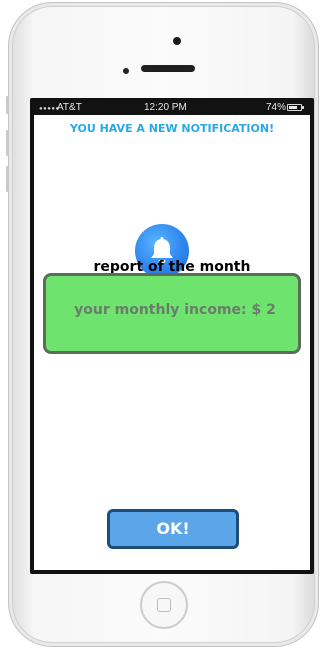  I want to click on battery-level-fill, so click(293, 107).